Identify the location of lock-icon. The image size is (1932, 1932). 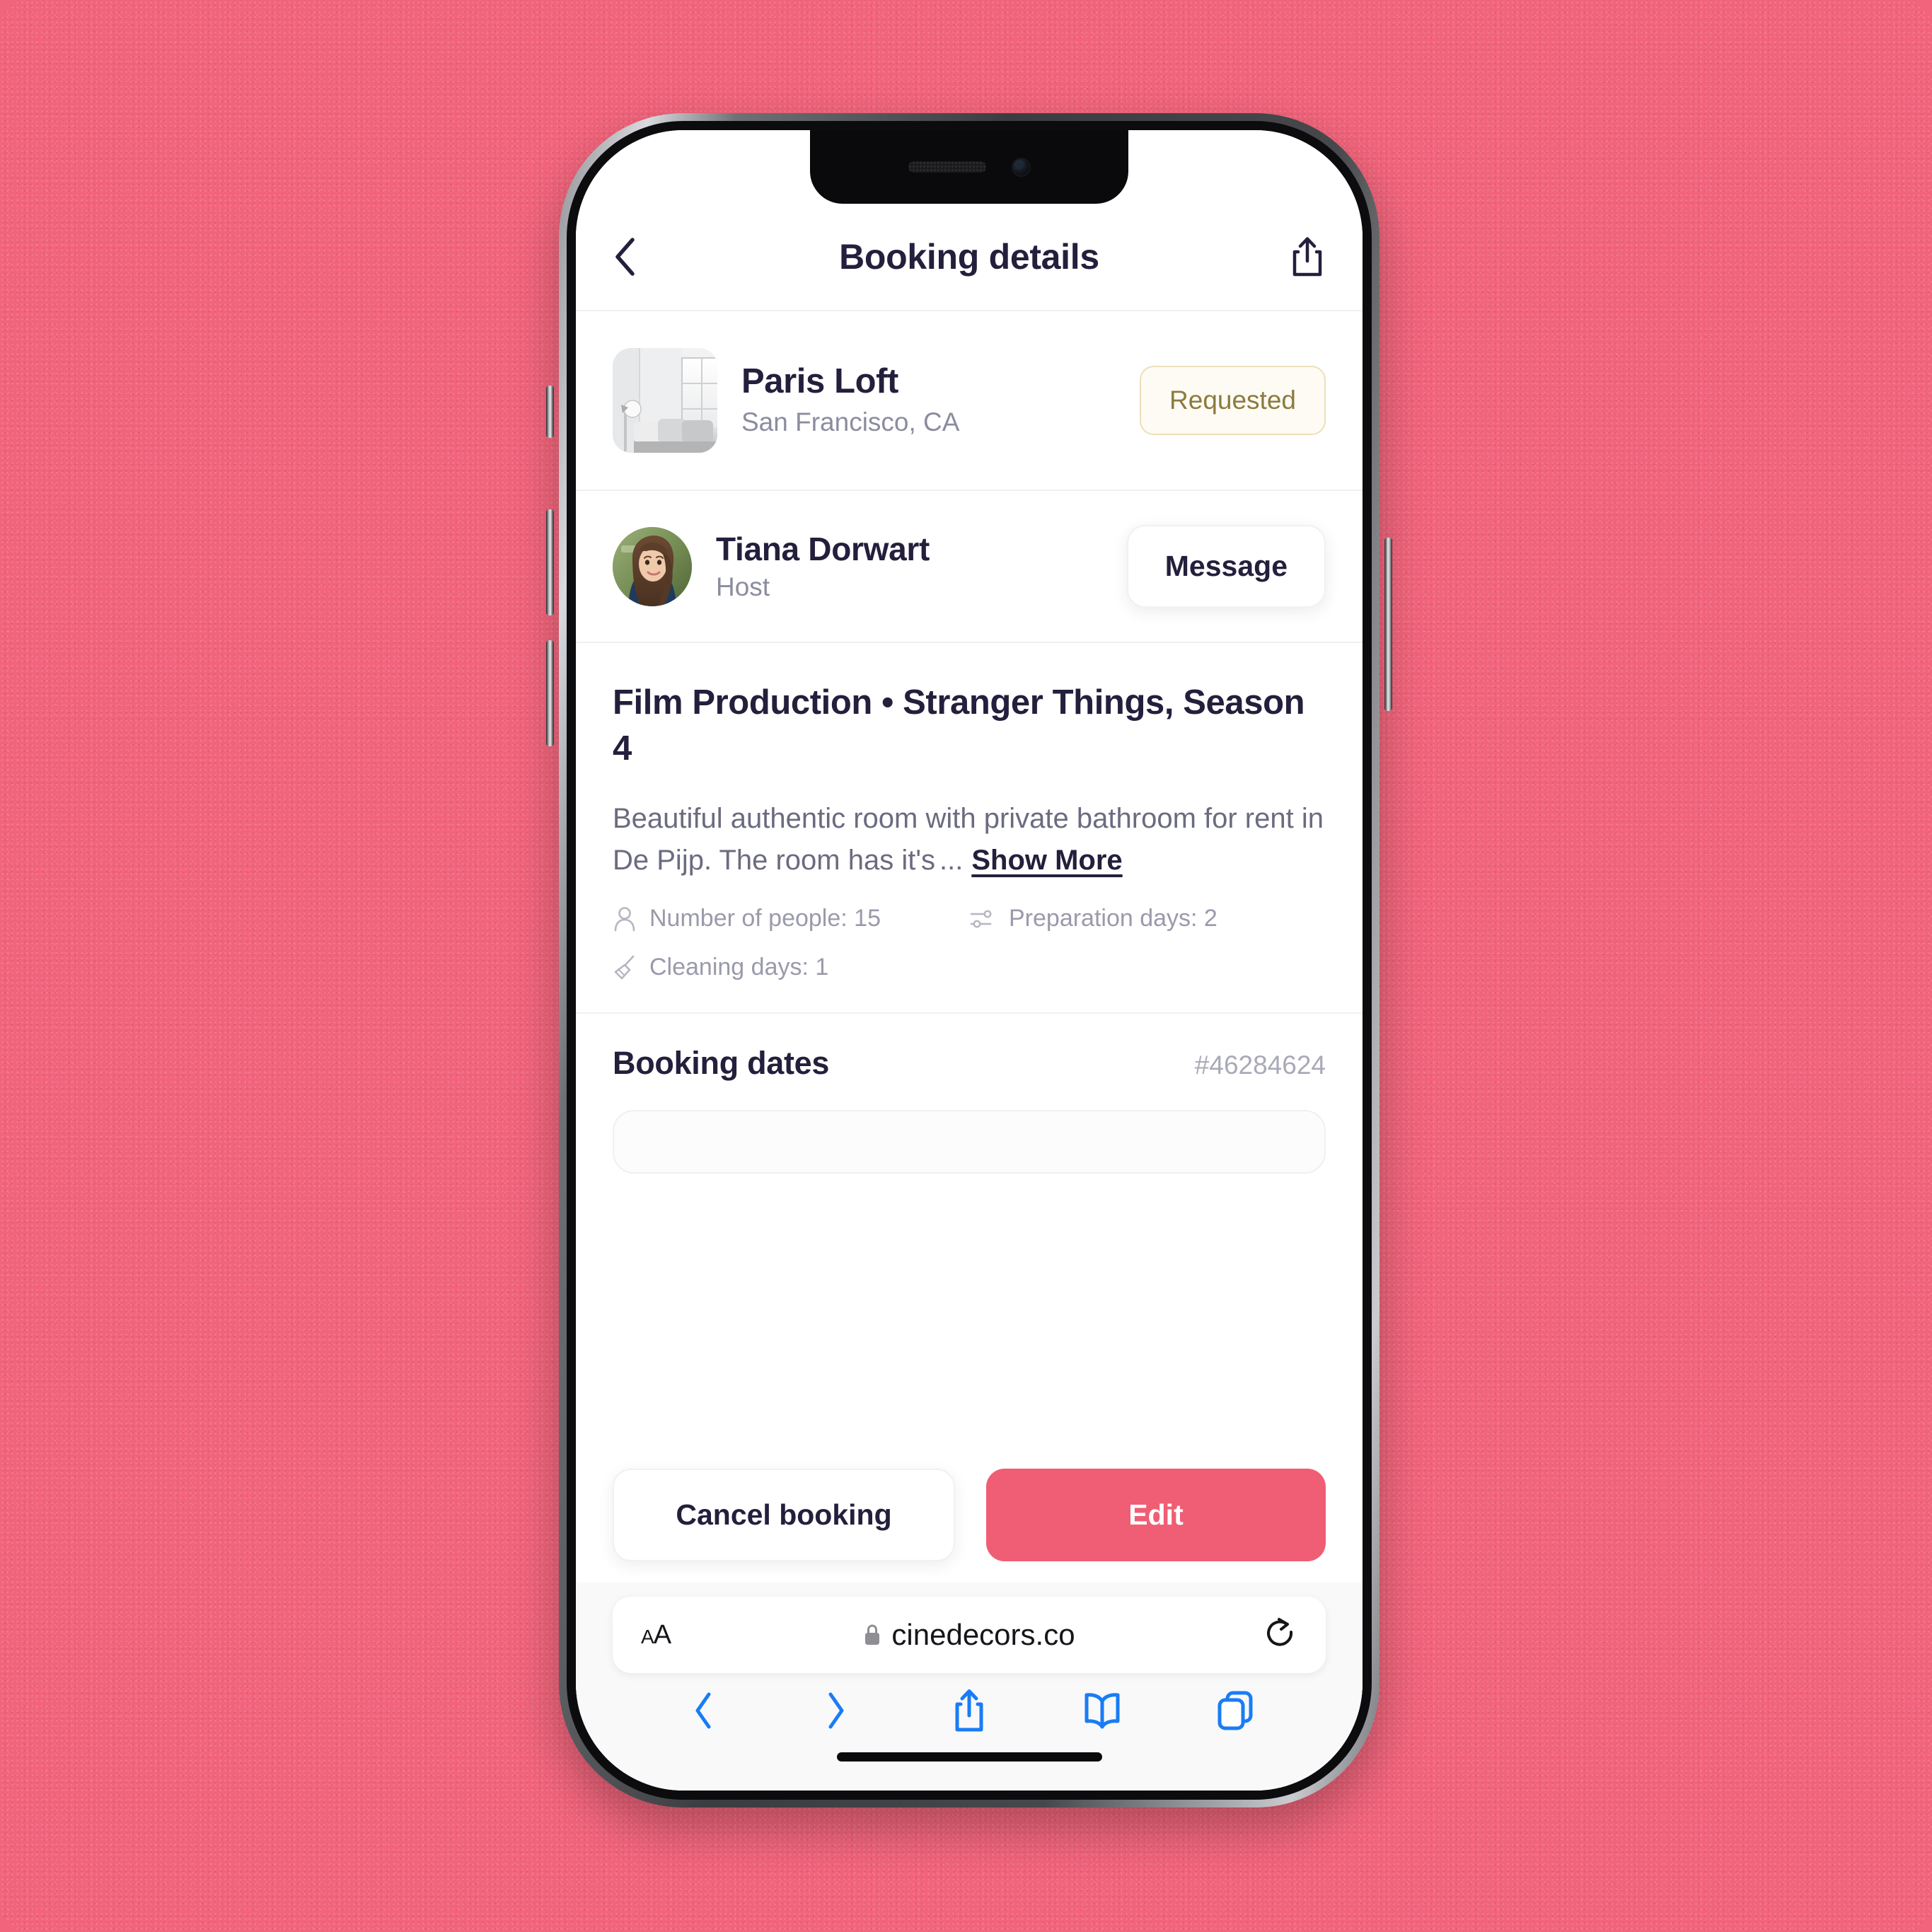
(872, 1634).